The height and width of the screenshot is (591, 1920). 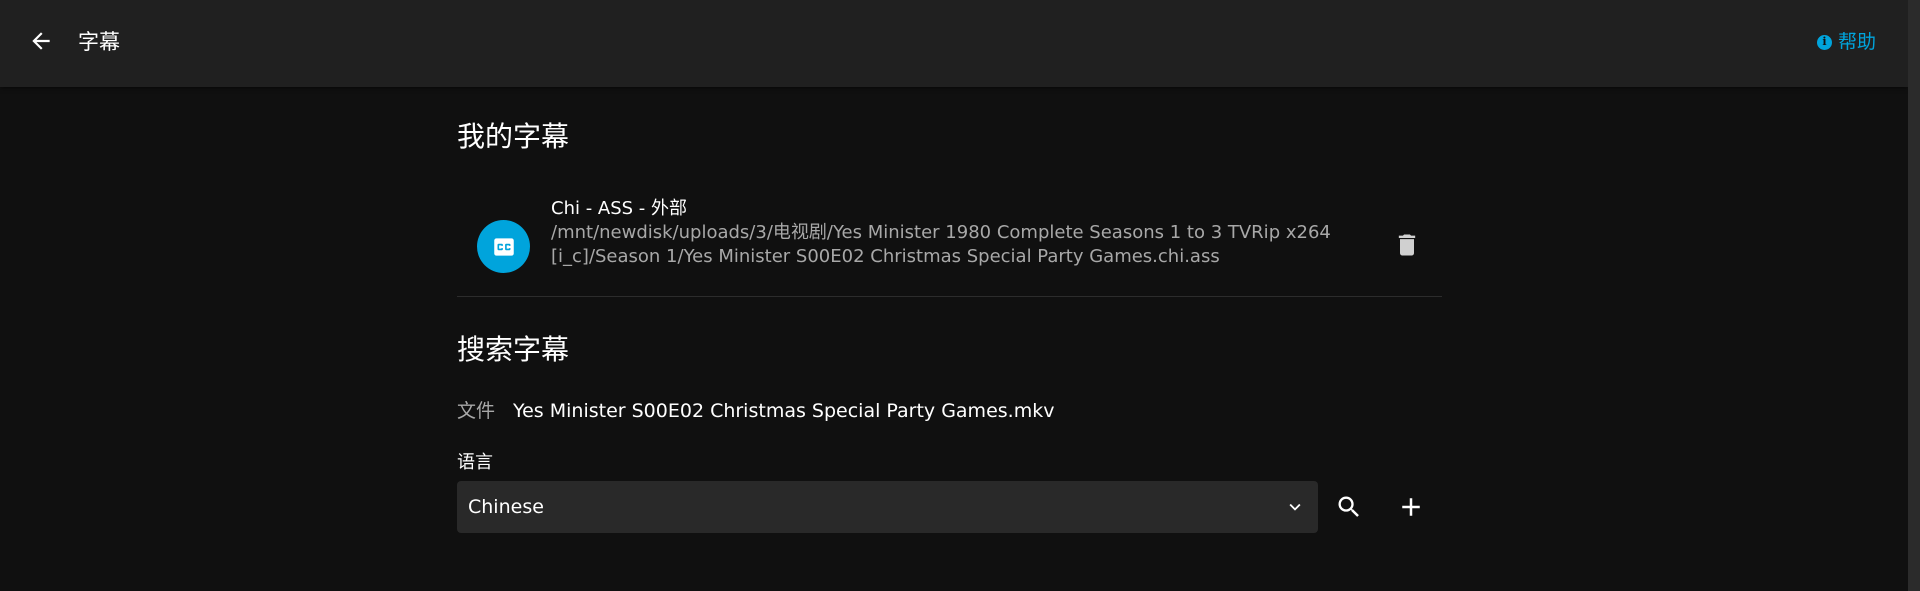 What do you see at coordinates (1295, 507) in the screenshot?
I see `chevron-down-icon` at bounding box center [1295, 507].